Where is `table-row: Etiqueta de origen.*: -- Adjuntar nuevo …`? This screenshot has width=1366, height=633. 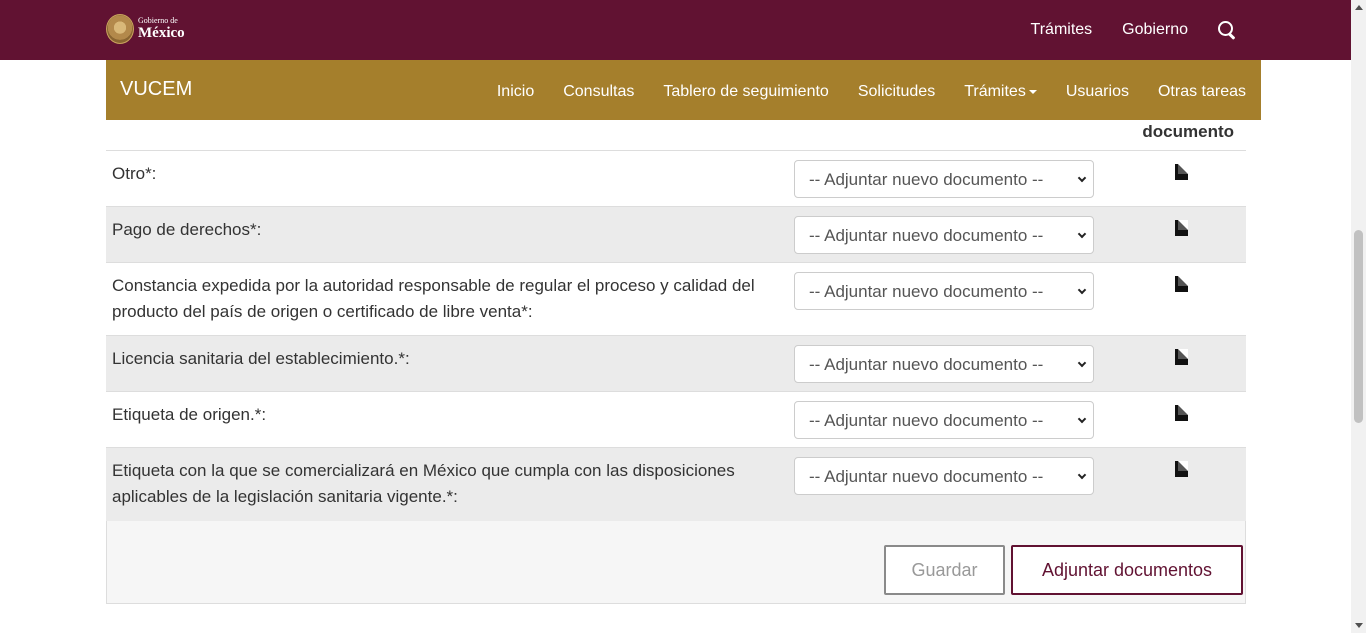 table-row: Etiqueta de origen.*: -- Adjuntar nuevo … is located at coordinates (676, 420).